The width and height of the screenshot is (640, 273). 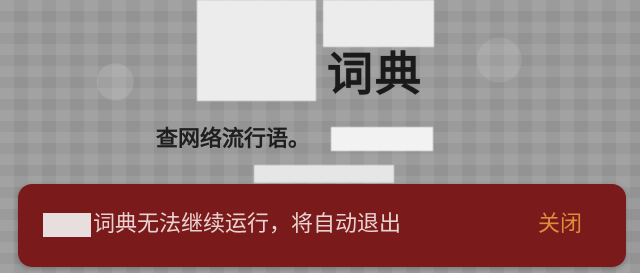 I want to click on redacted-app-icon, so click(x=256, y=50).